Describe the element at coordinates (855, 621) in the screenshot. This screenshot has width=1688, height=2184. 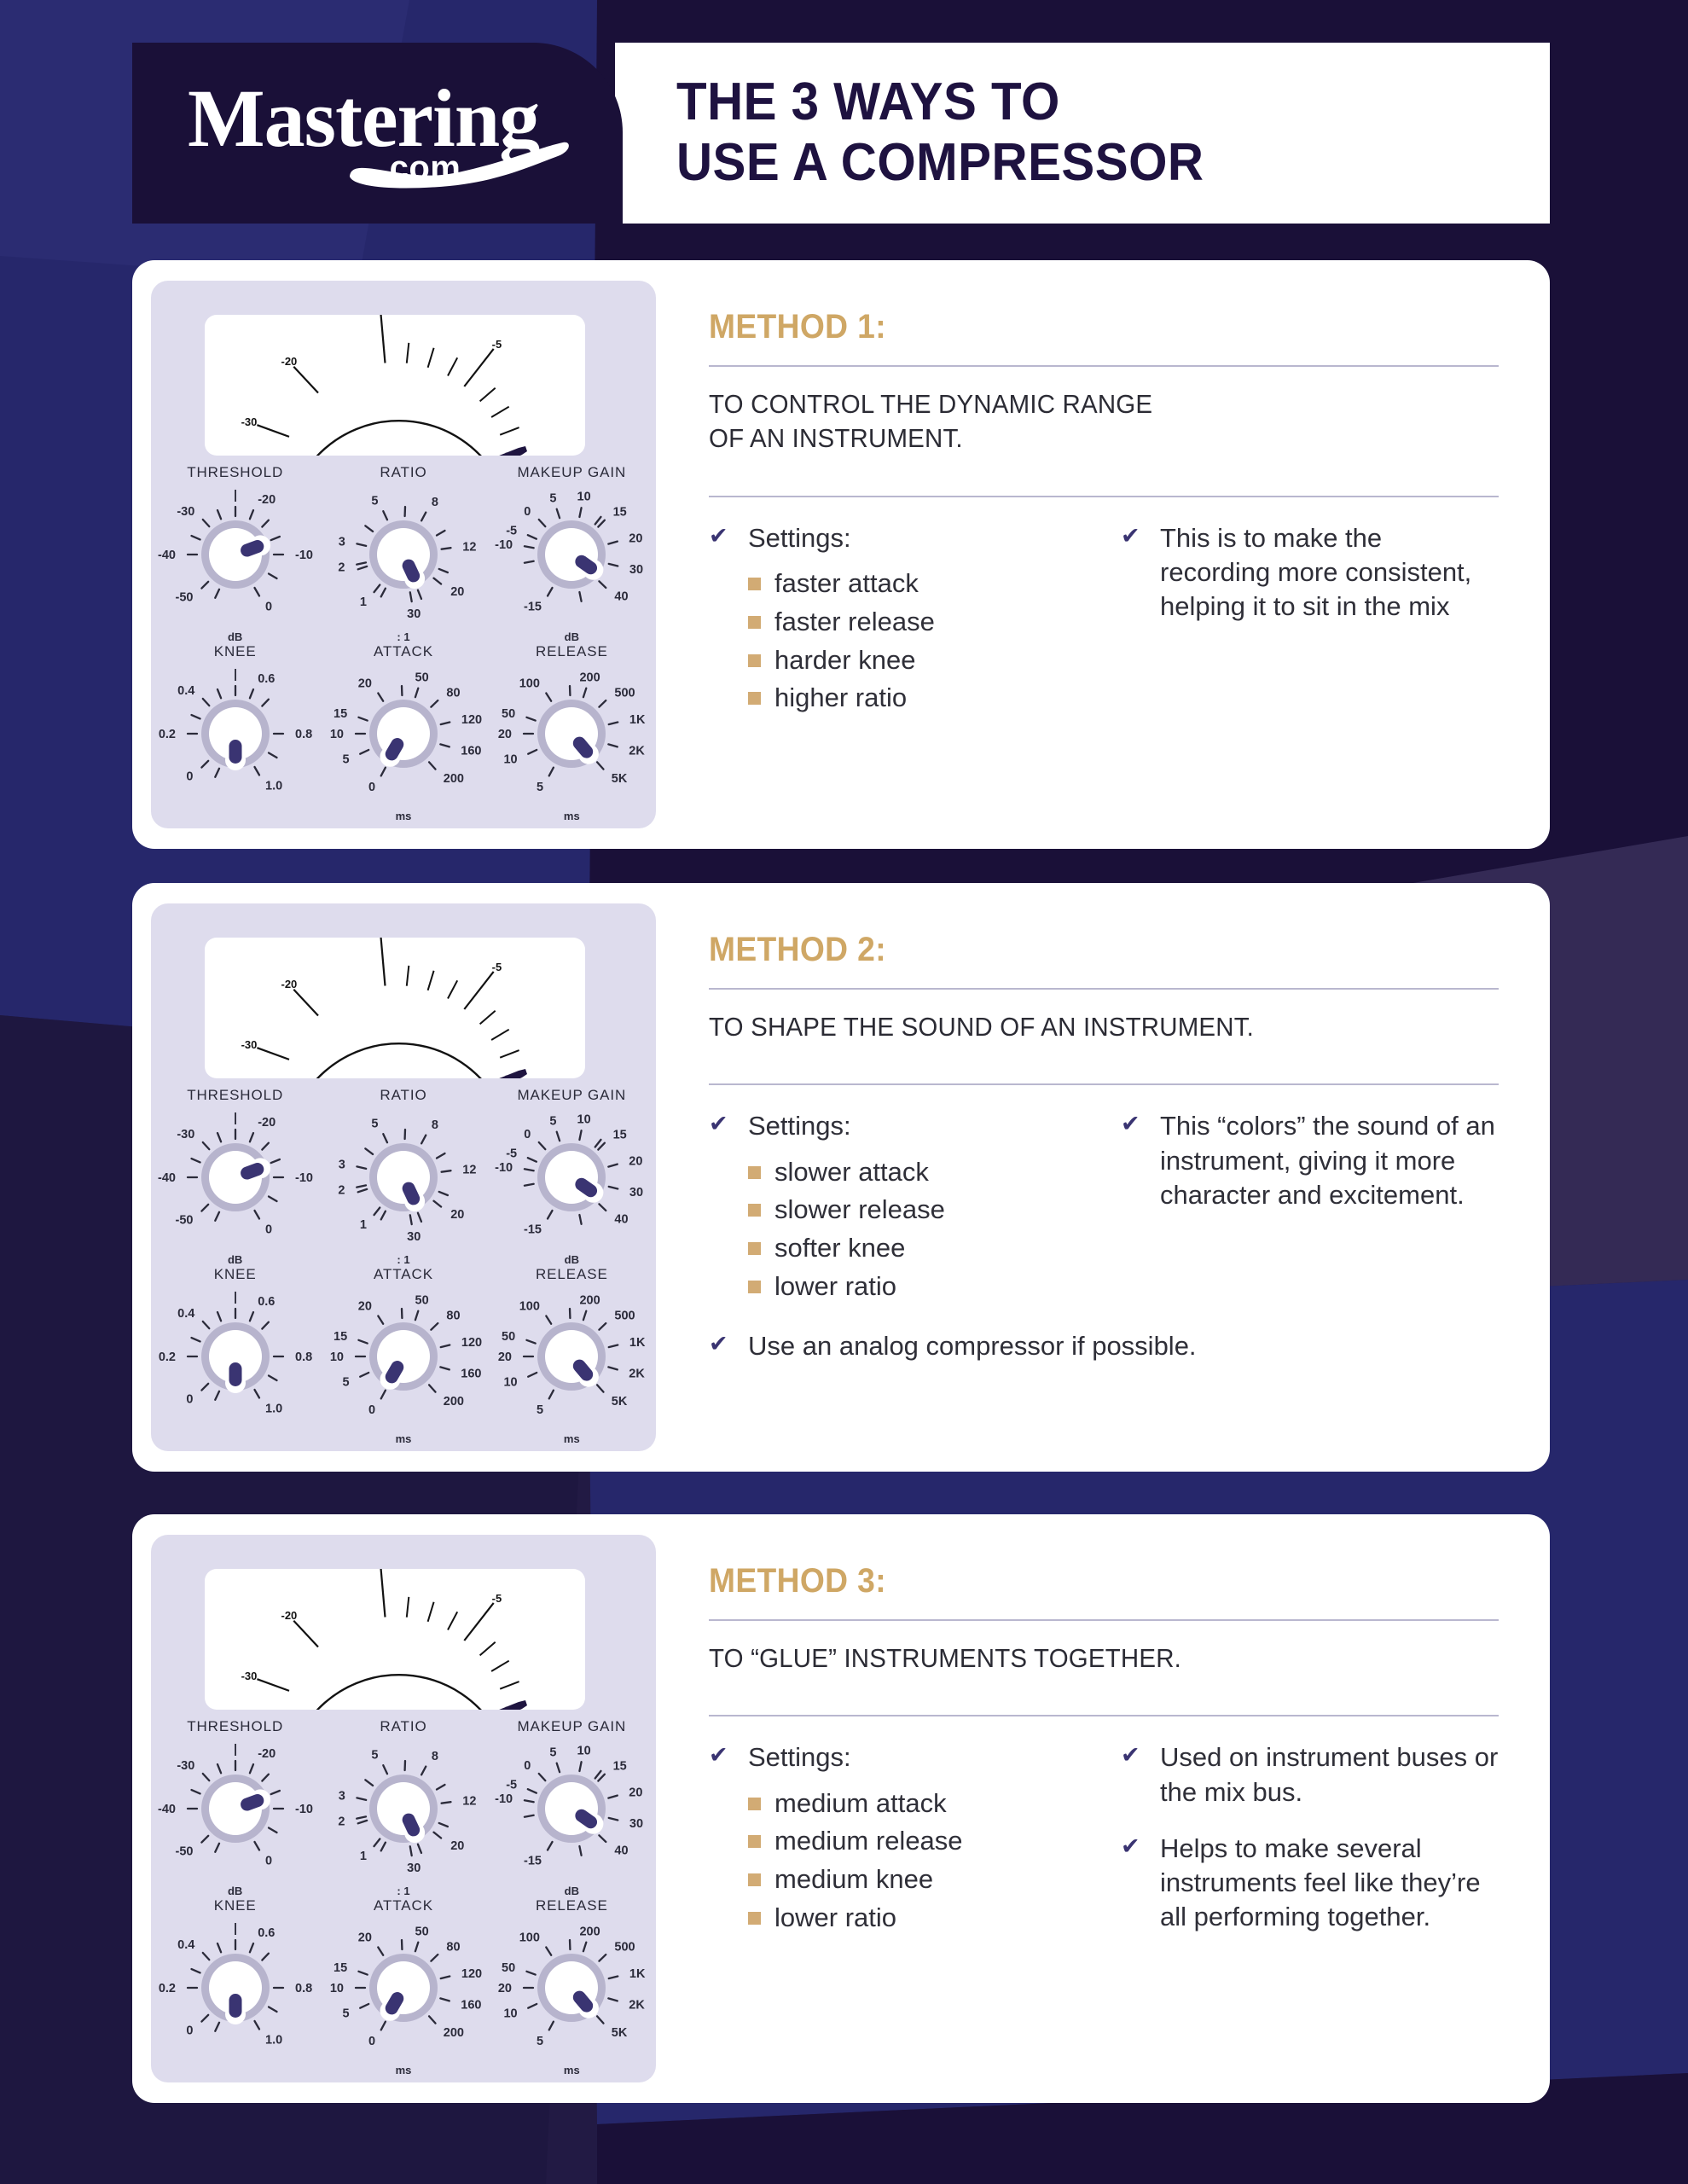
I see `setting-text: faster release` at that location.